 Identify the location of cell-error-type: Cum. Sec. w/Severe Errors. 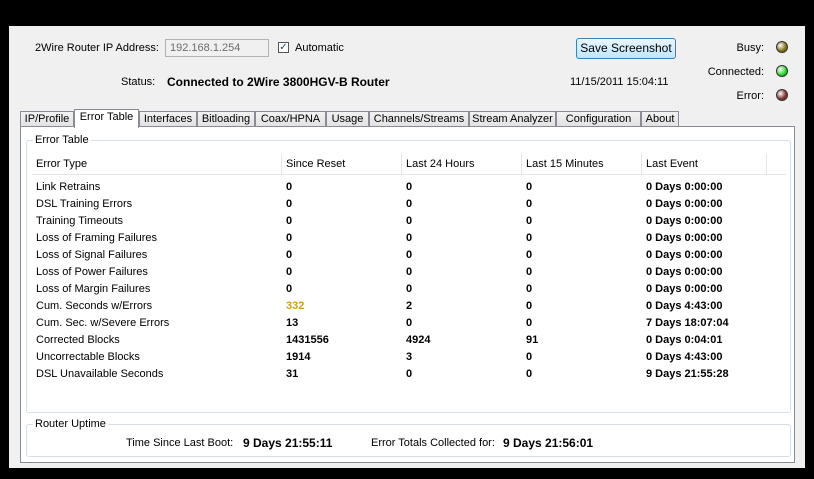
(103, 323).